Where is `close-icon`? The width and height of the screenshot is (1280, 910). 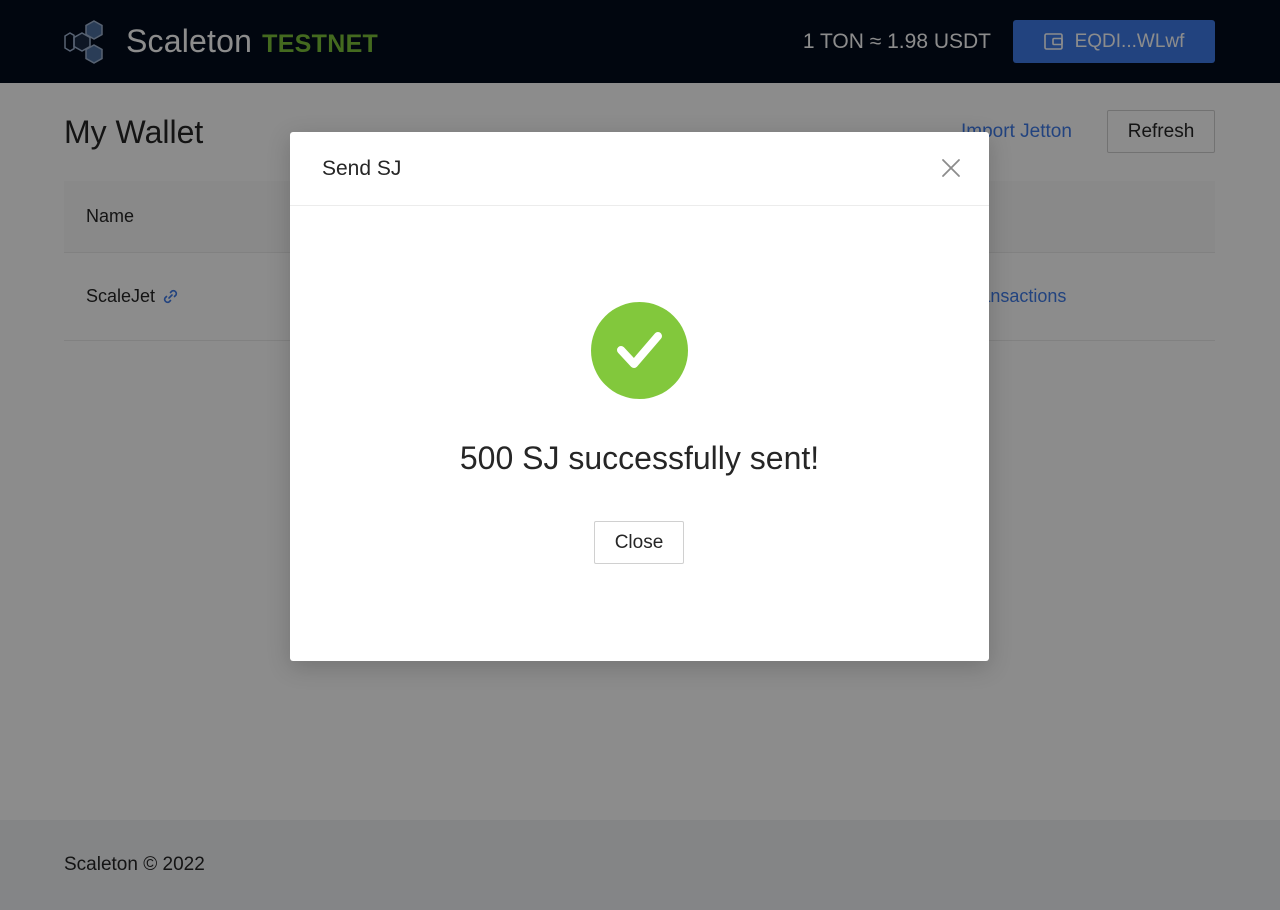 close-icon is located at coordinates (951, 168).